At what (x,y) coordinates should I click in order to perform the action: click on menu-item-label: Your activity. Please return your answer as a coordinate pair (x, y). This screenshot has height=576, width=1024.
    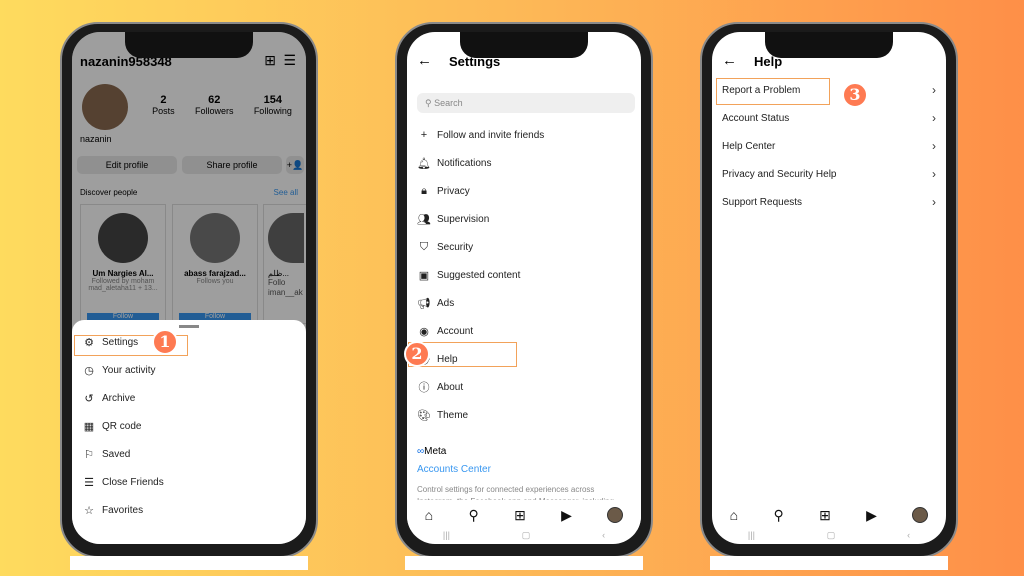
    Looking at the image, I should click on (129, 370).